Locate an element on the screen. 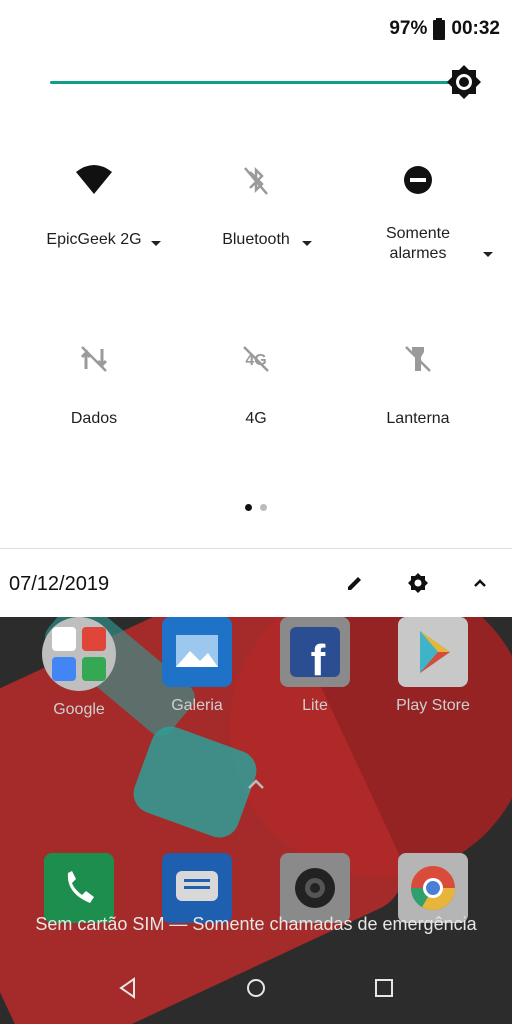 Image resolution: width=512 pixels, height=1024 pixels. page-indicator is located at coordinates (256, 507).